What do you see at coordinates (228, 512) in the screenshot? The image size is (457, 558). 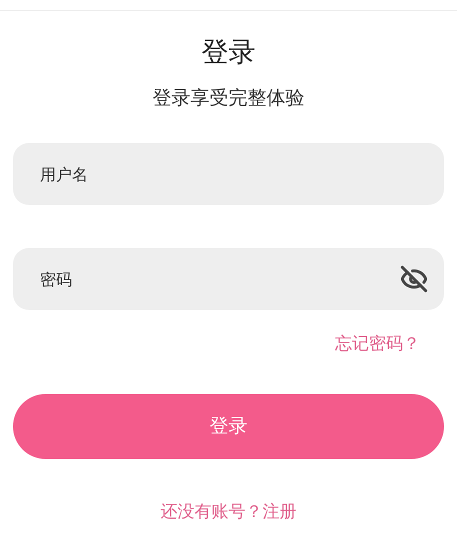 I see `register-link: 还没有账号？注册` at bounding box center [228, 512].